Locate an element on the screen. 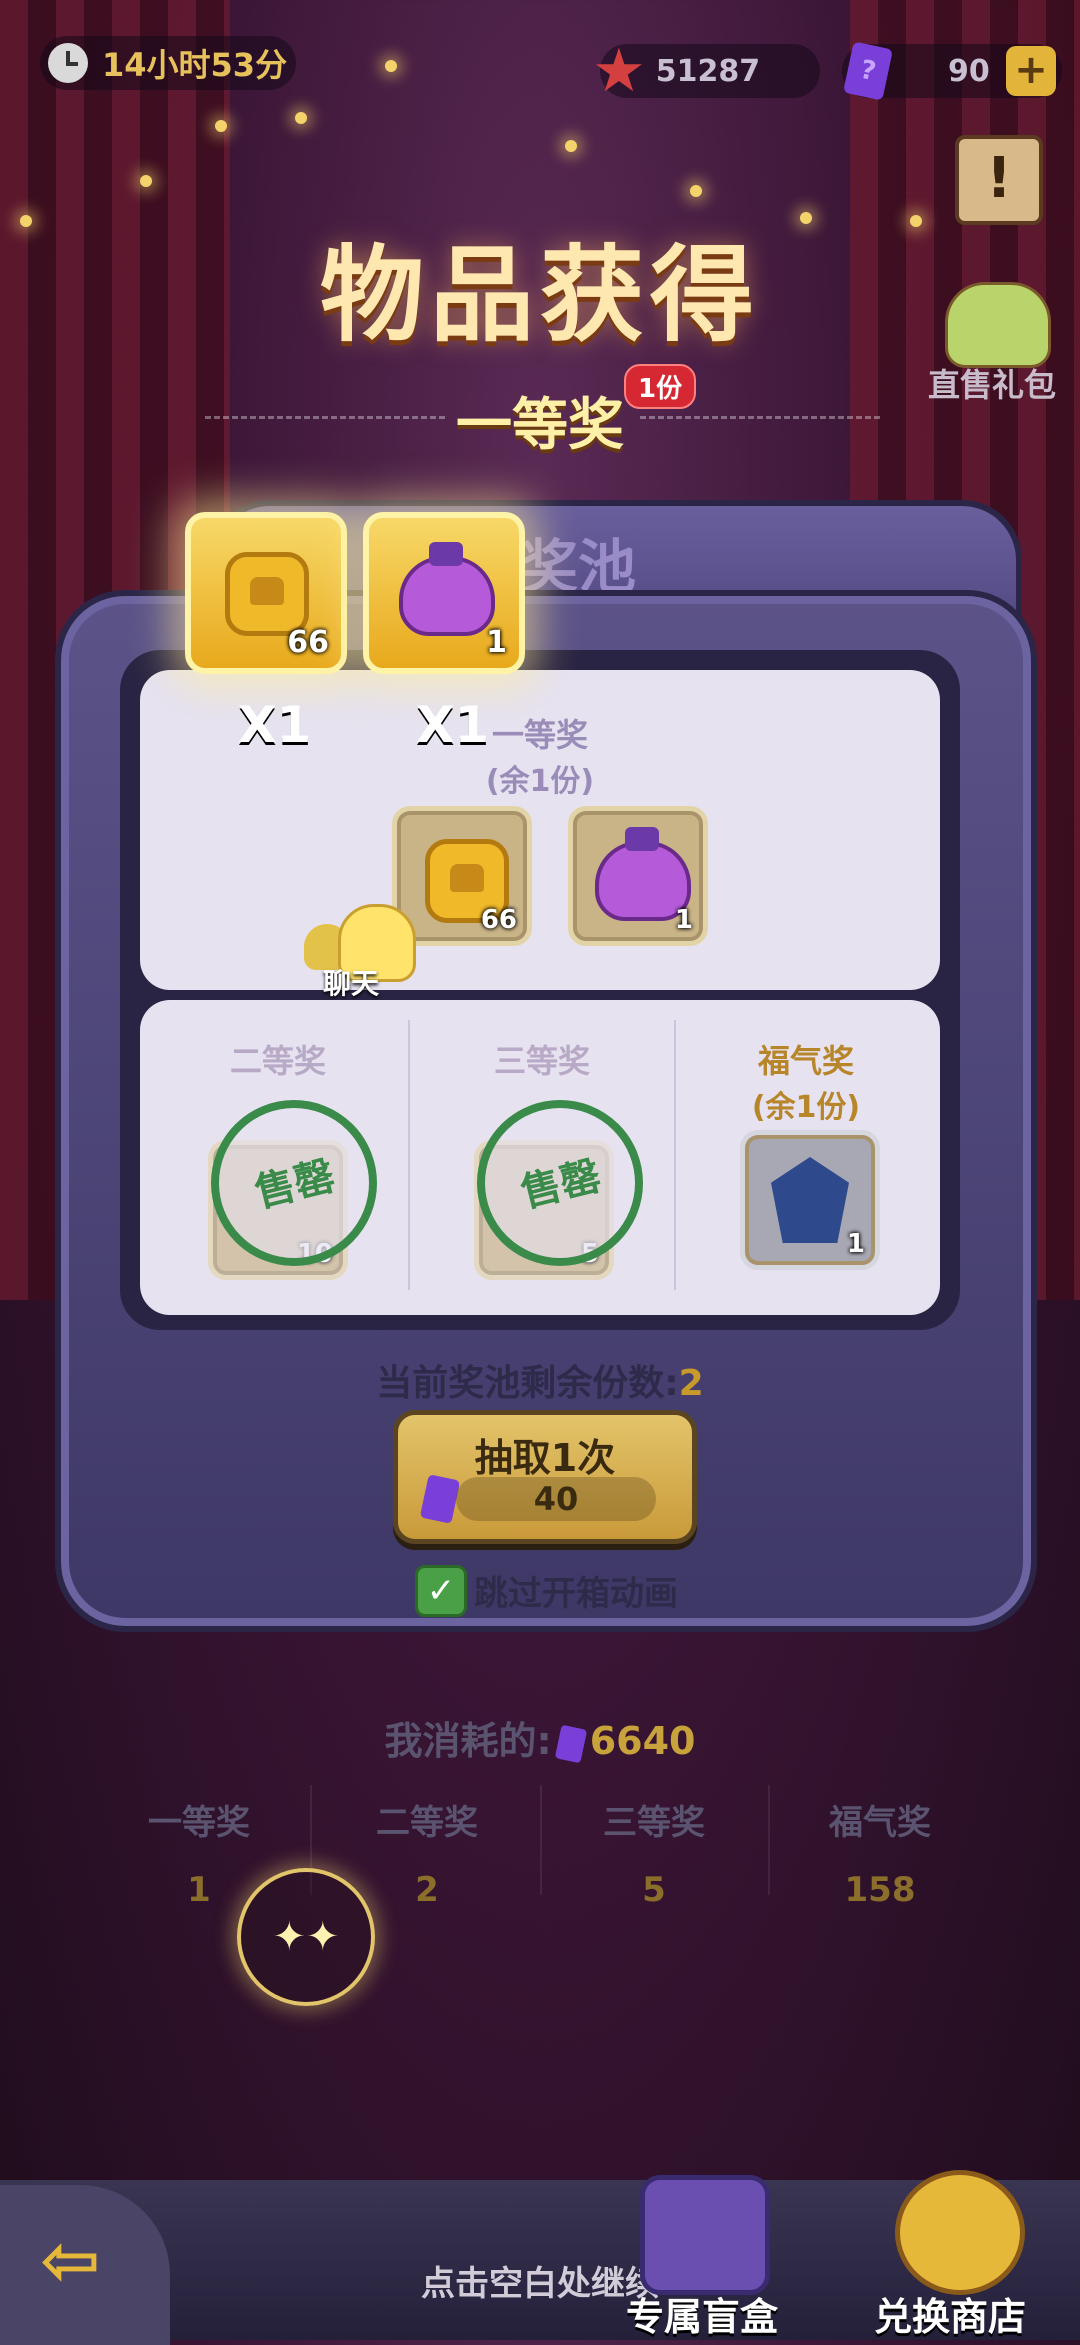 This screenshot has height=2345, width=1080. crystal-icon is located at coordinates (810, 1200).